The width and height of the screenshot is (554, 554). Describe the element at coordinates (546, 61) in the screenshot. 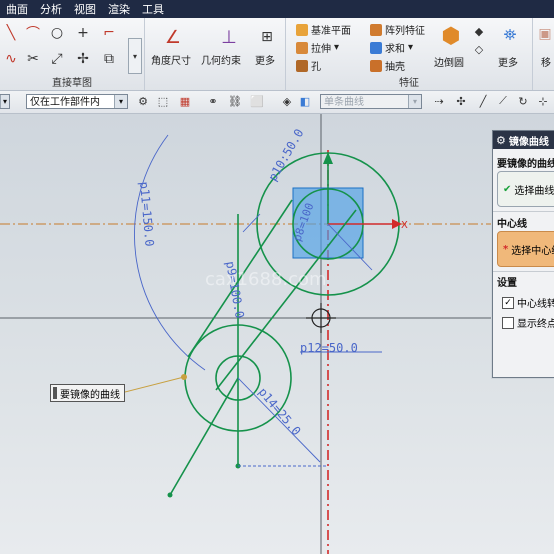

I see `move-face-button: 移` at that location.